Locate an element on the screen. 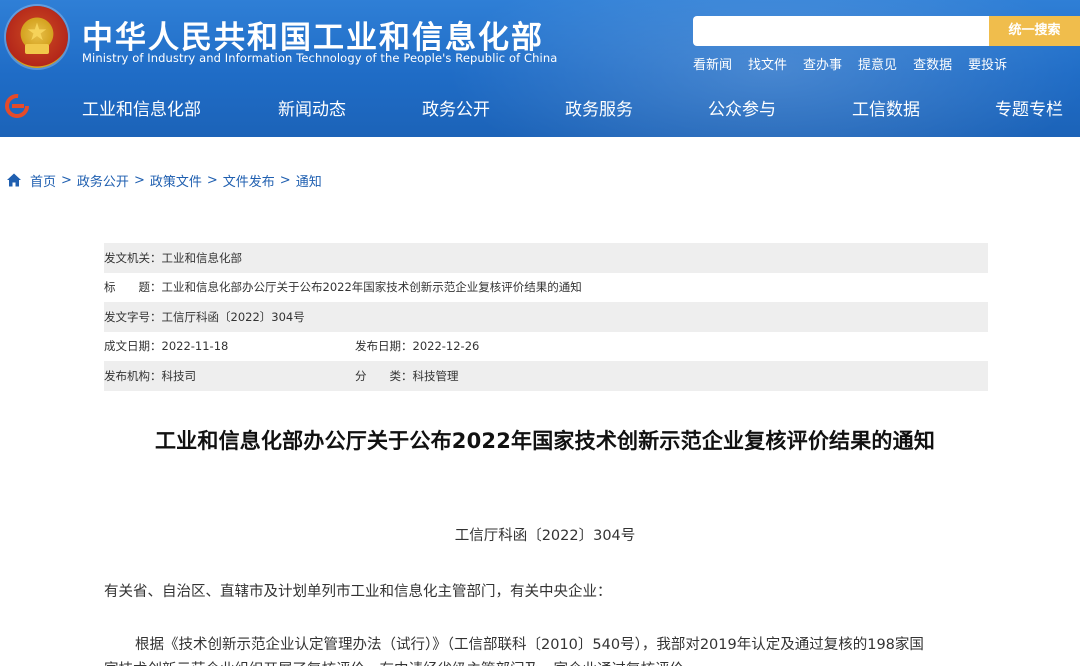 This screenshot has width=1080, height=666. quick-link-news: 看新闻 is located at coordinates (712, 63).